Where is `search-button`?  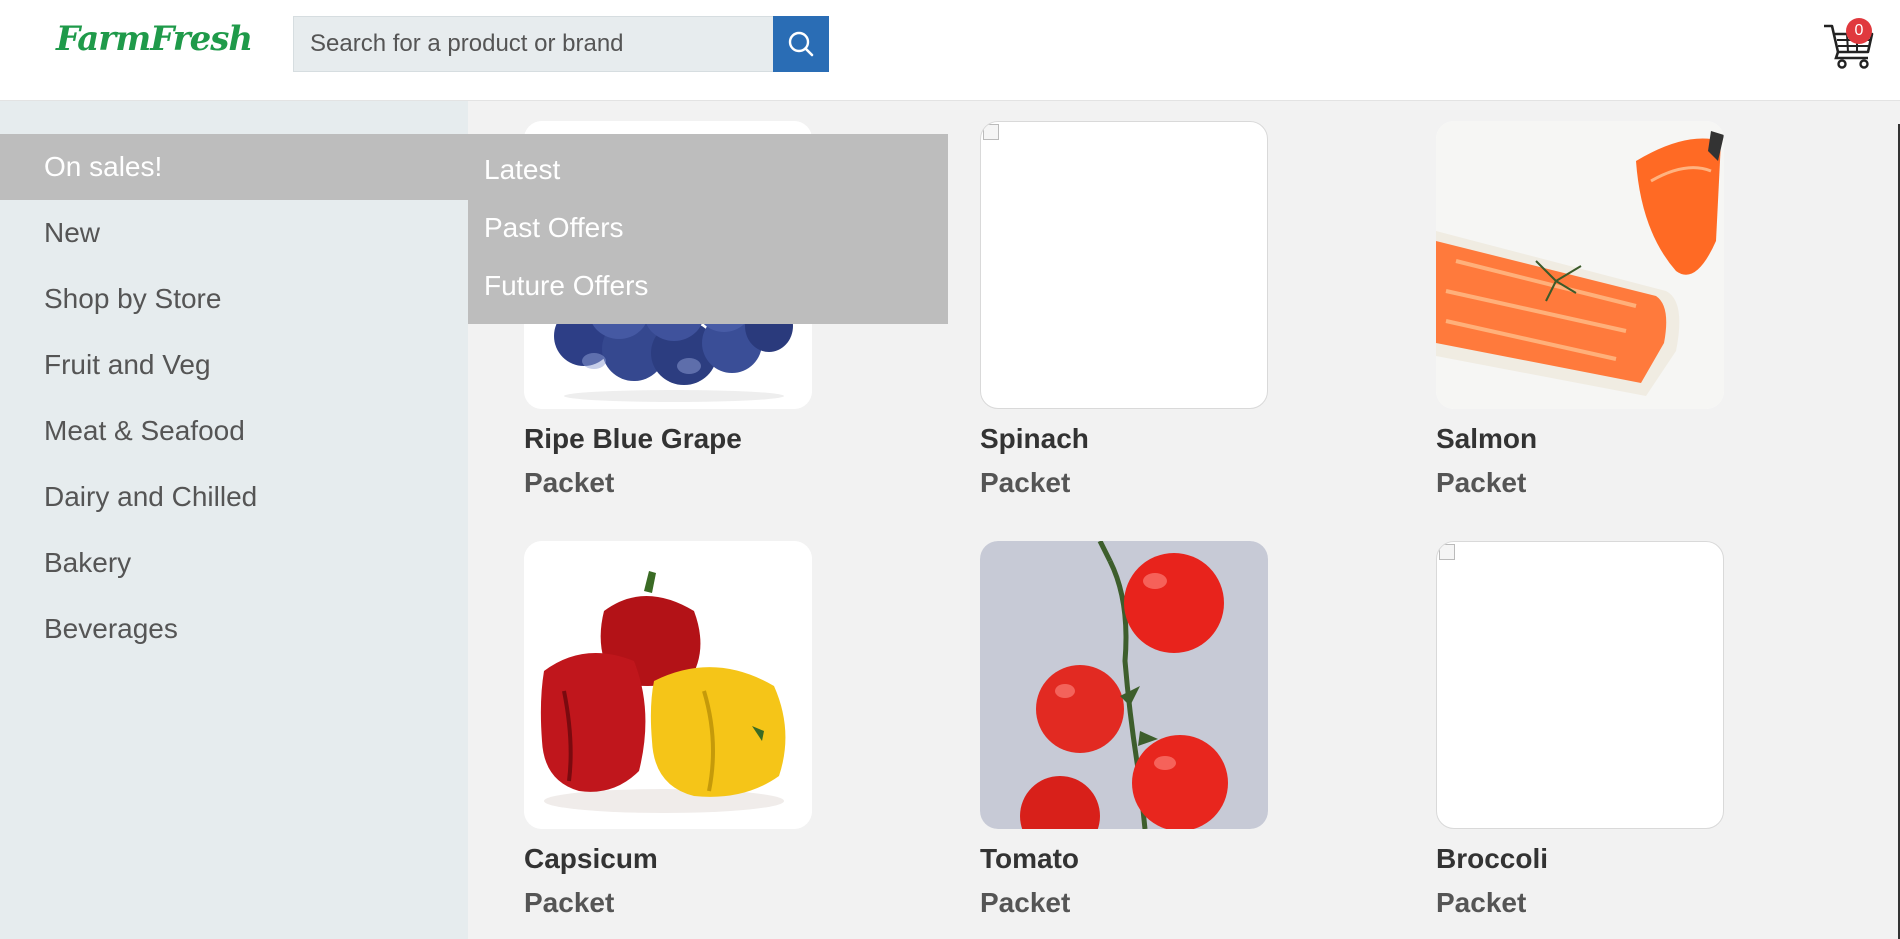
search-button is located at coordinates (801, 44).